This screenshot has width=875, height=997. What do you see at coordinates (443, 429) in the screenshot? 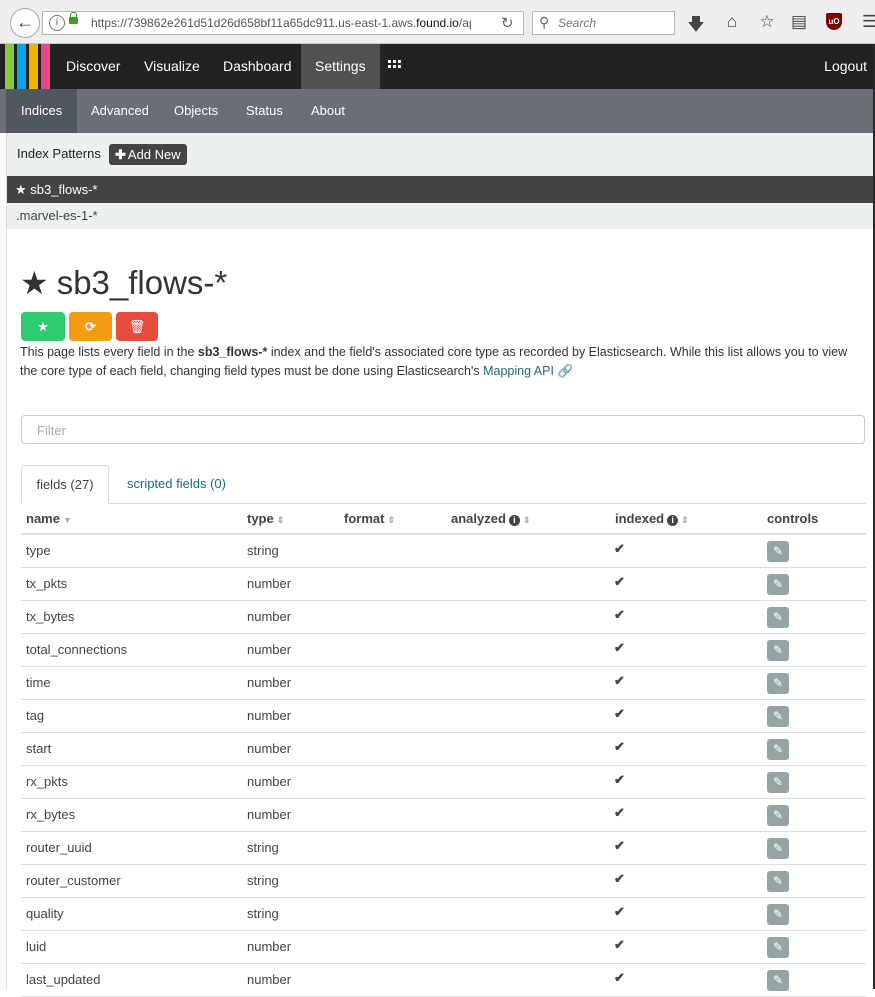
I see `filter-input: Filter` at bounding box center [443, 429].